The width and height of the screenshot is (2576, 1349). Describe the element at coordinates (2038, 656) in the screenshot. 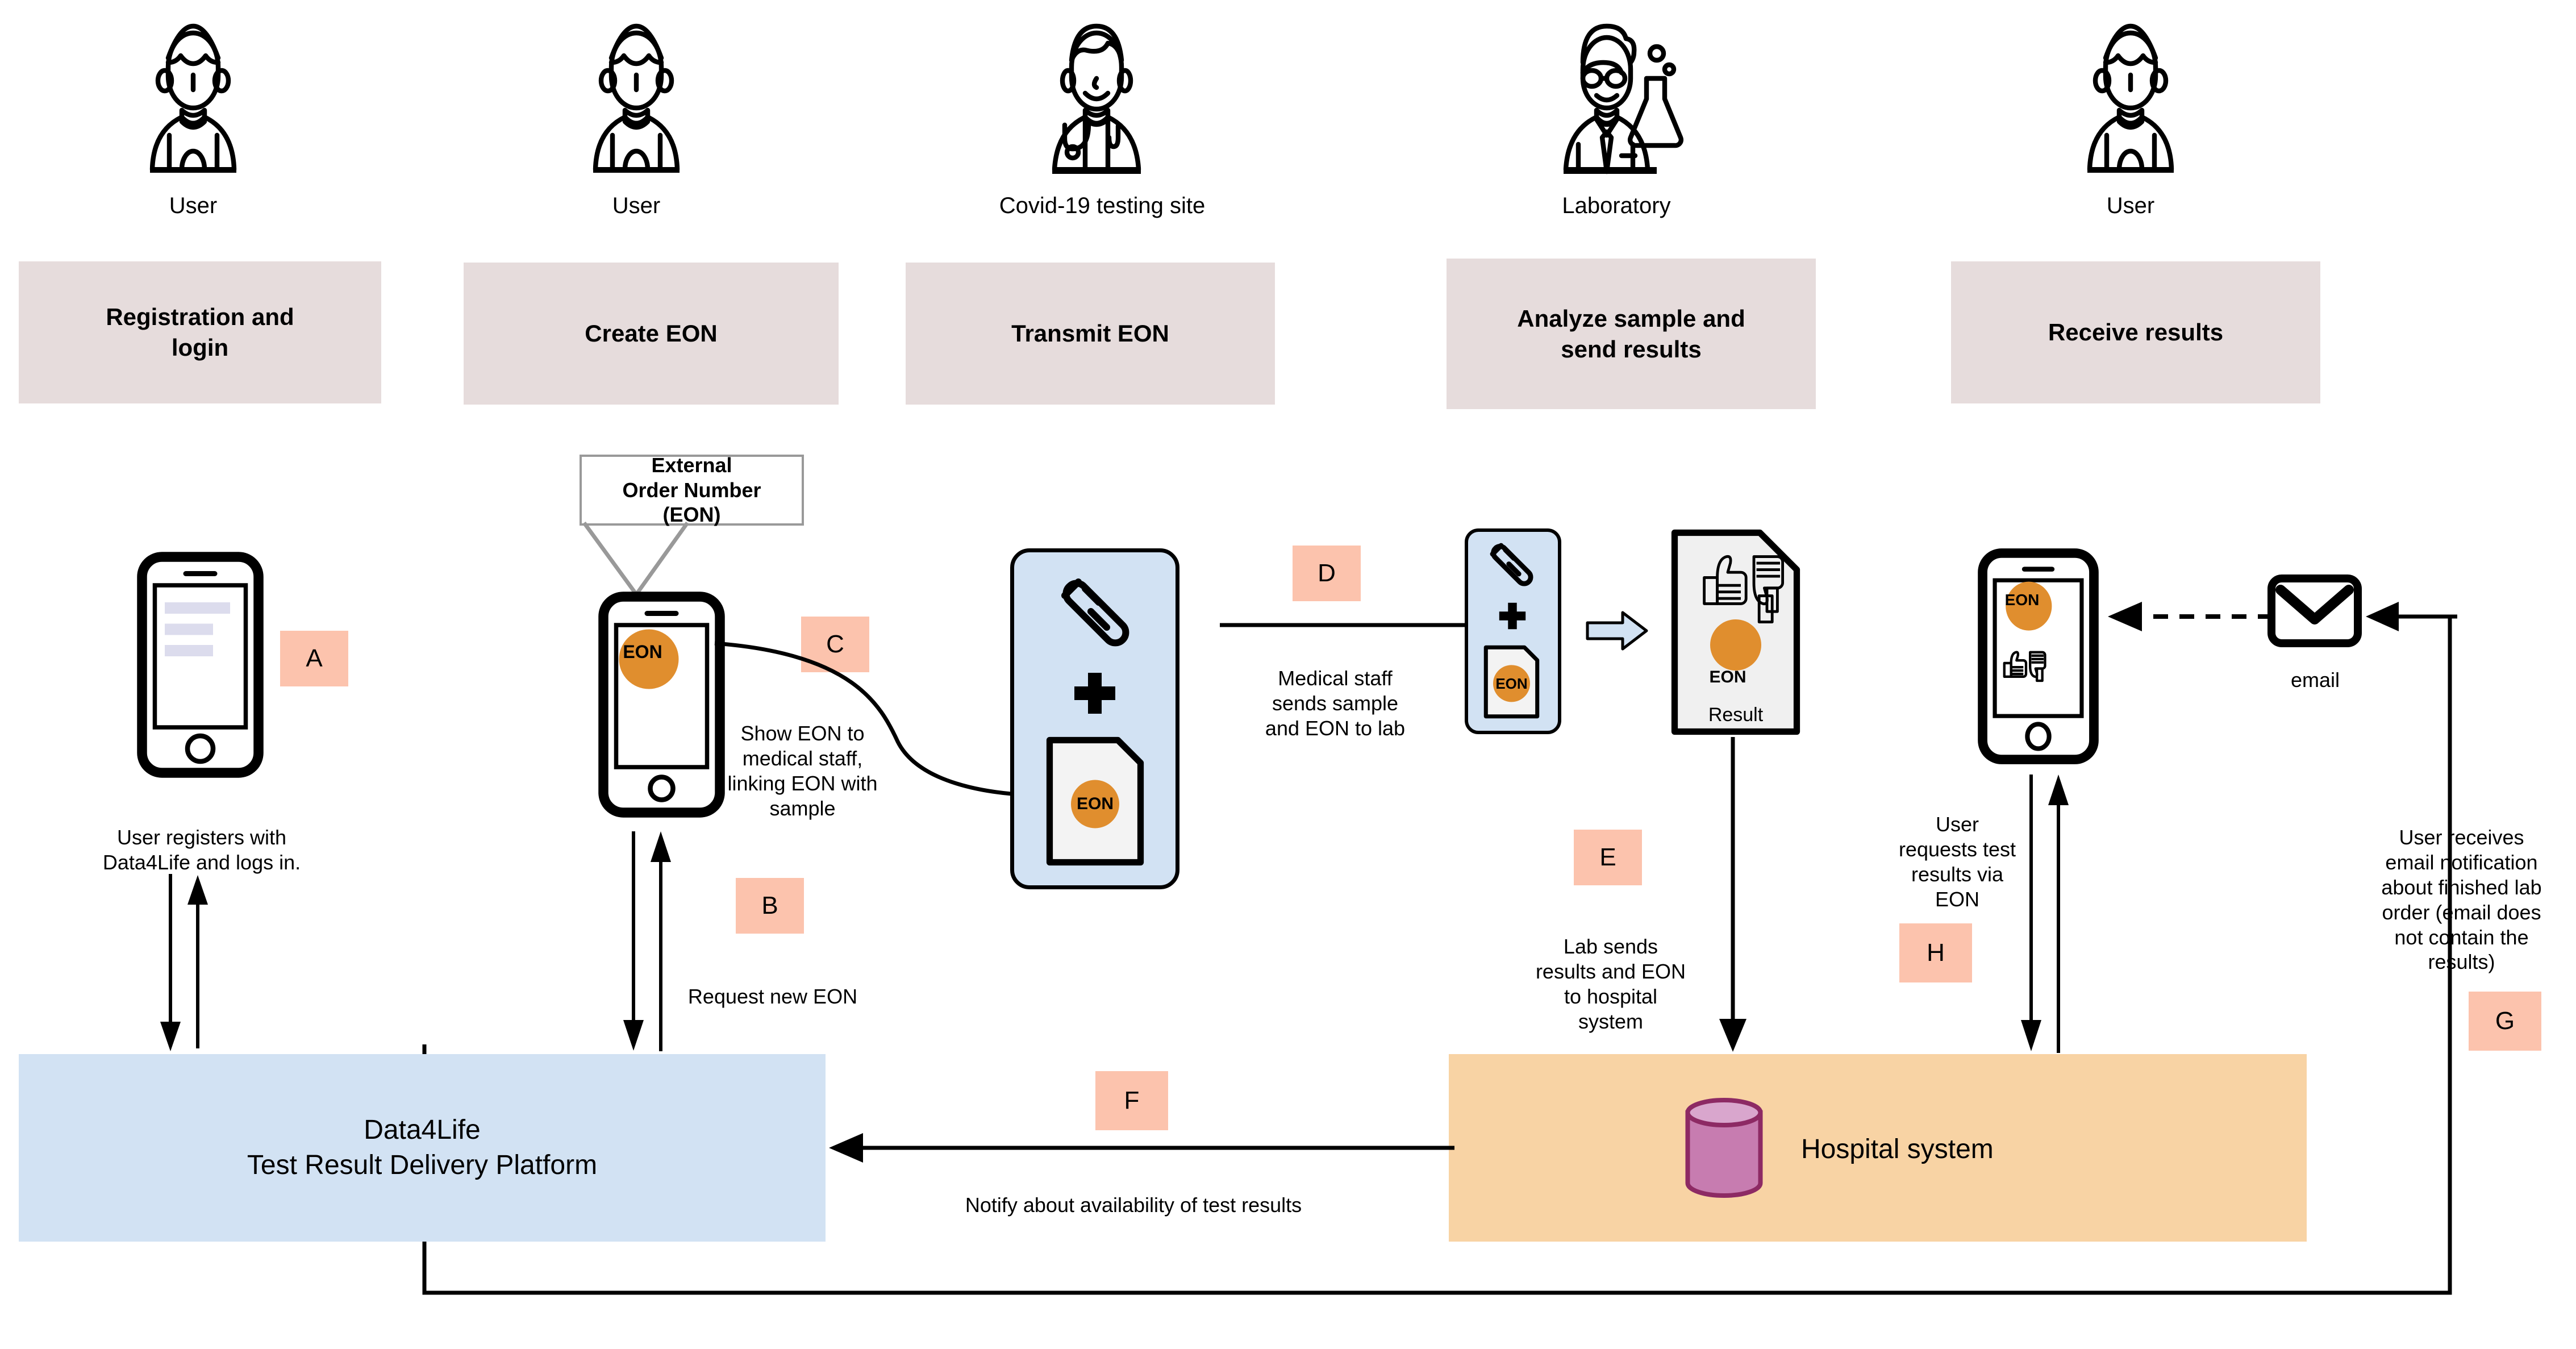

I see `phone-receive-results` at that location.